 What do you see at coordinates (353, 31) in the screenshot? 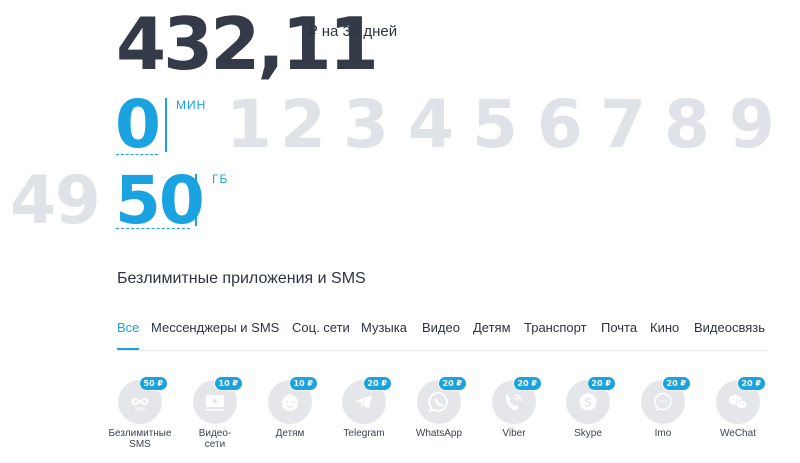
I see `tariff-price-period: ₽ на 30 дней` at bounding box center [353, 31].